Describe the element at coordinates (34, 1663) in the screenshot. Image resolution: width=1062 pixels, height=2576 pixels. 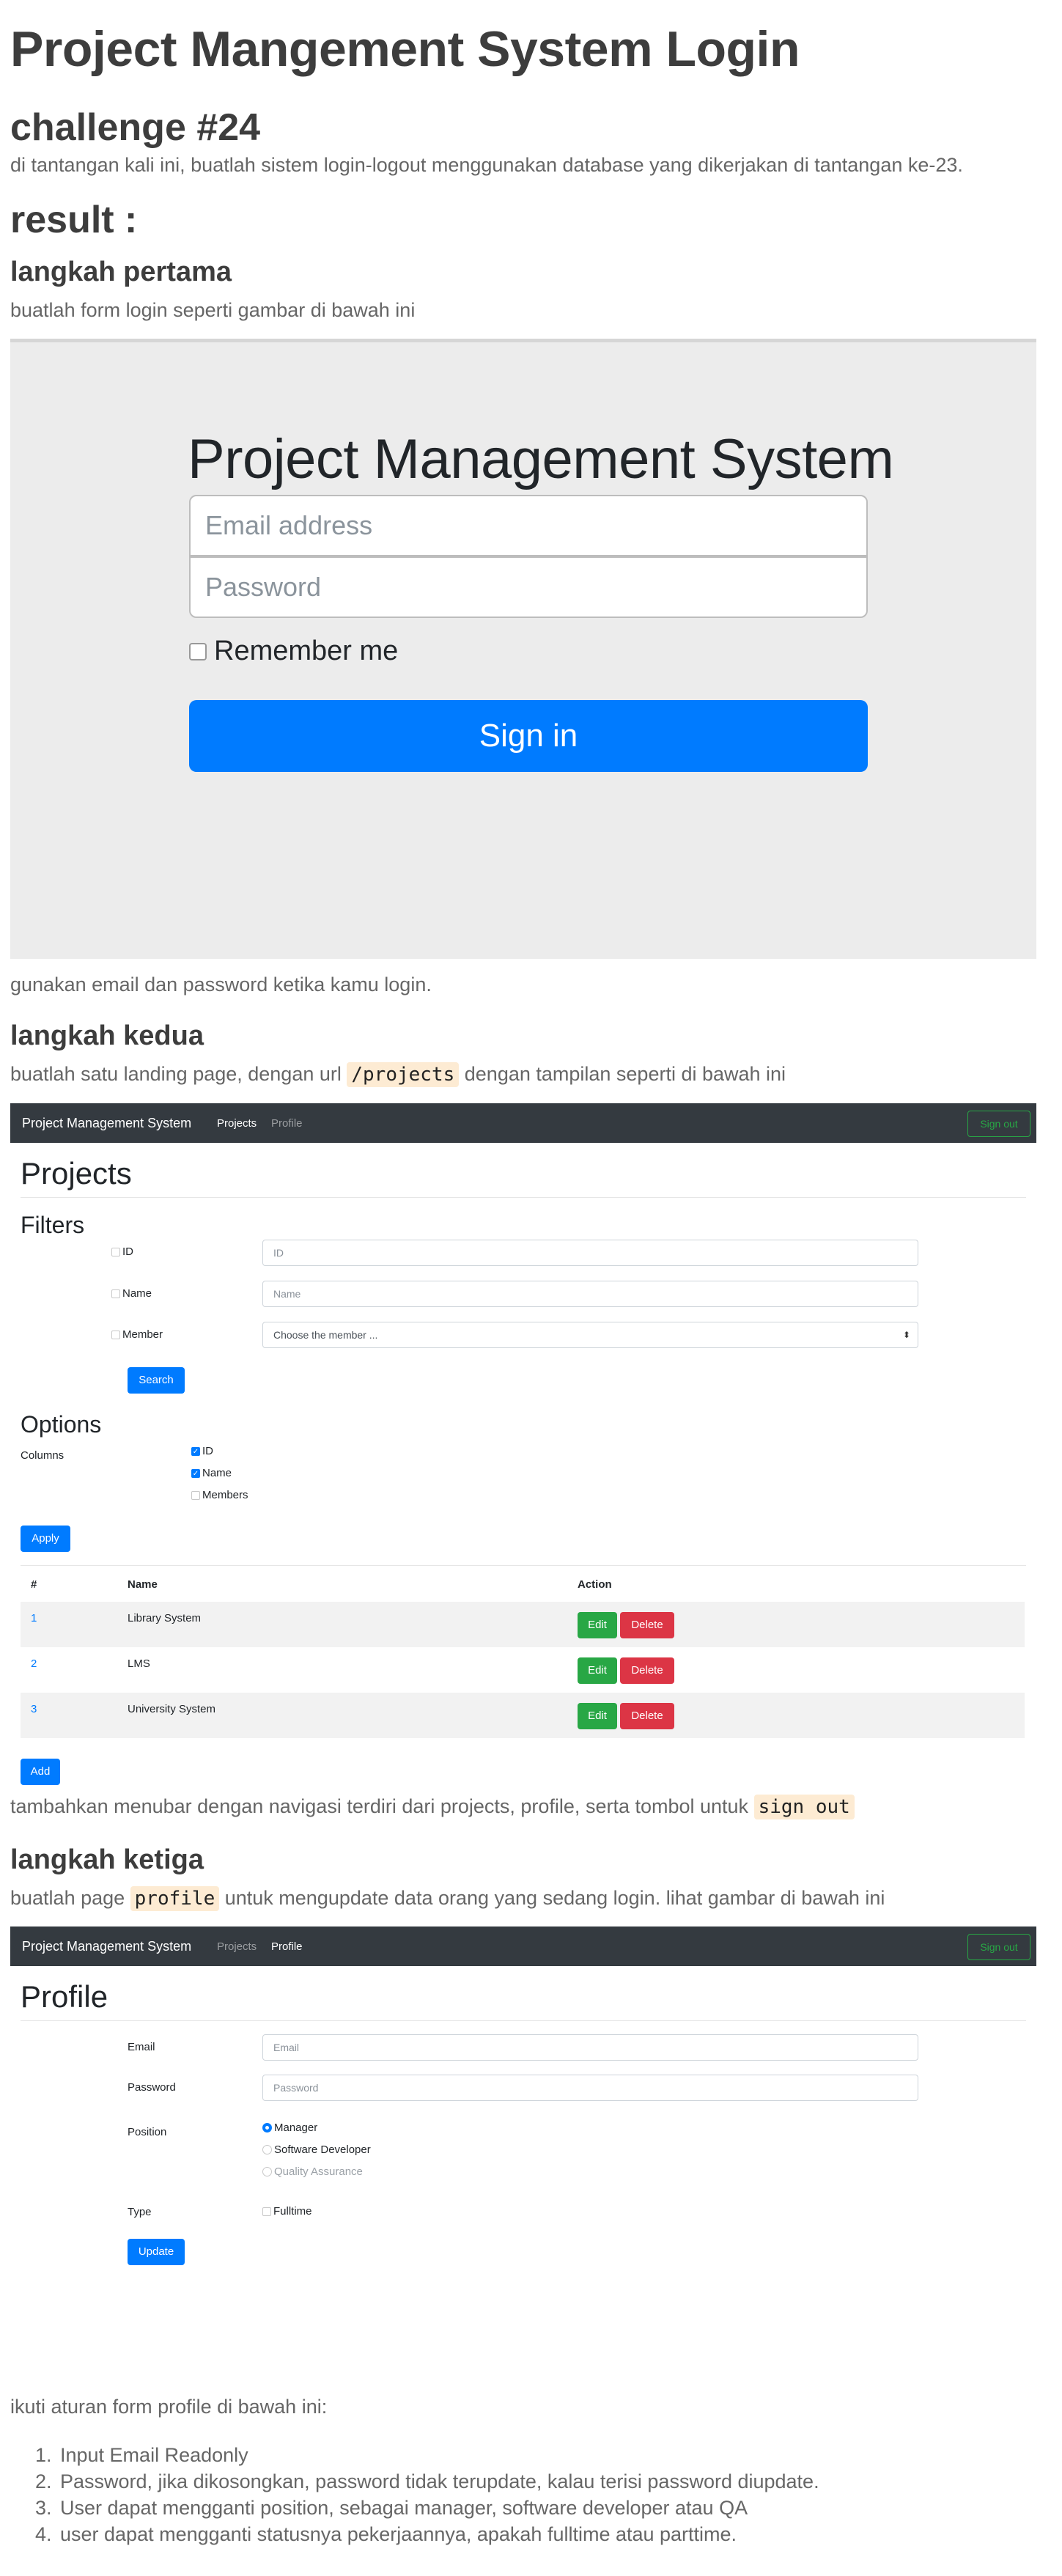
I see `row-id-link: 2` at that location.